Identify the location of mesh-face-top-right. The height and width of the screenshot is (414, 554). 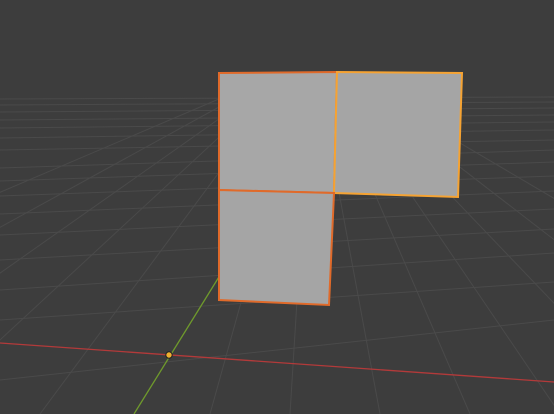
(398, 134).